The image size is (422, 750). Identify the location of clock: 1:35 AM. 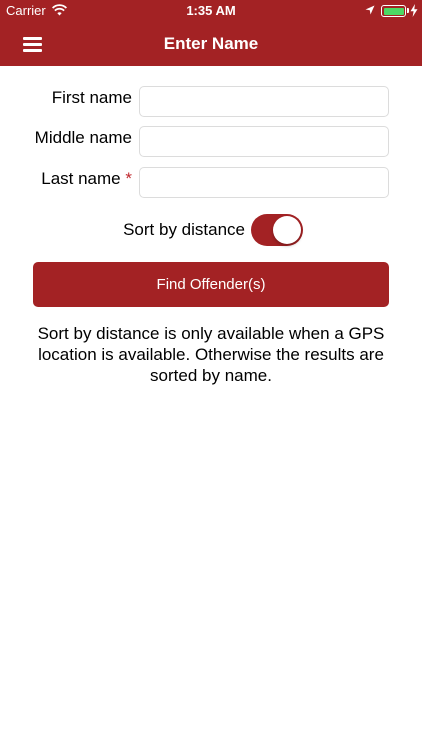
(211, 10).